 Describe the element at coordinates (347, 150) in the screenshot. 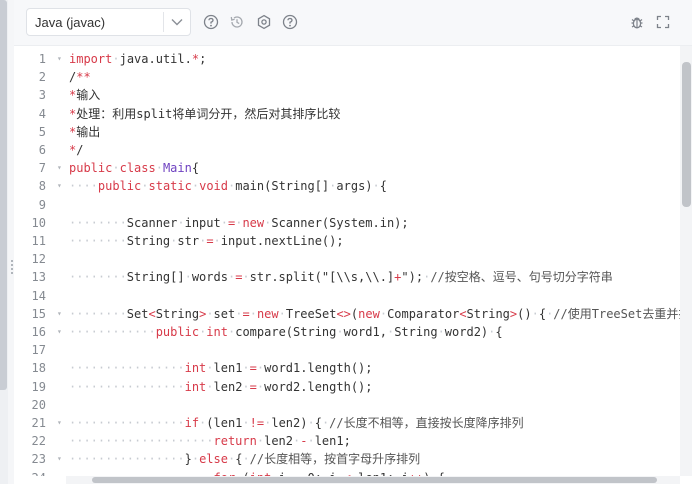

I see `code-line: 6 */` at that location.